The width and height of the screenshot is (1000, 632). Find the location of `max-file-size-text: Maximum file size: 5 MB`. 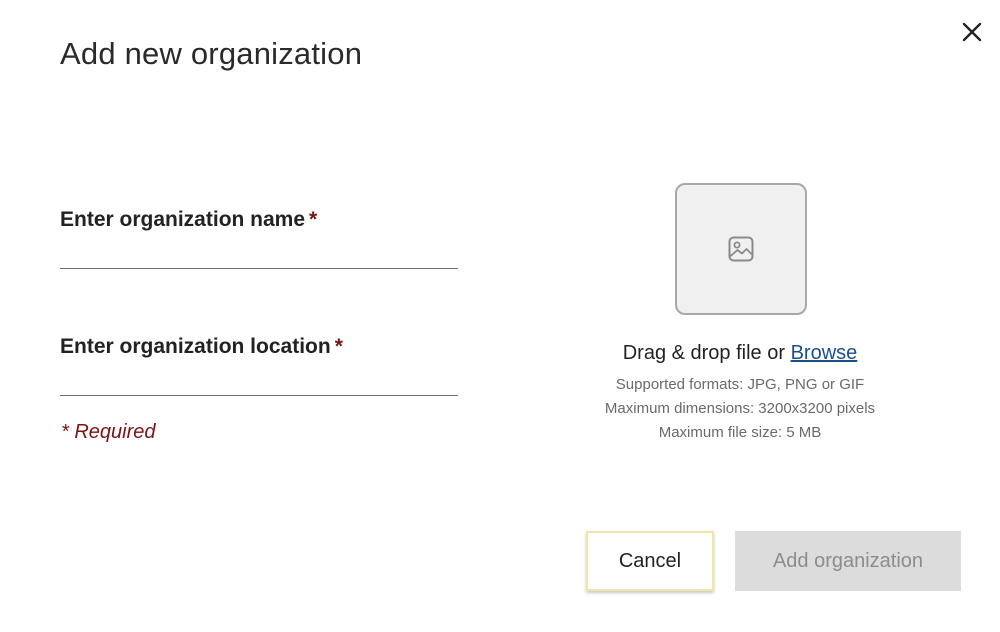

max-file-size-text: Maximum file size: 5 MB is located at coordinates (740, 432).